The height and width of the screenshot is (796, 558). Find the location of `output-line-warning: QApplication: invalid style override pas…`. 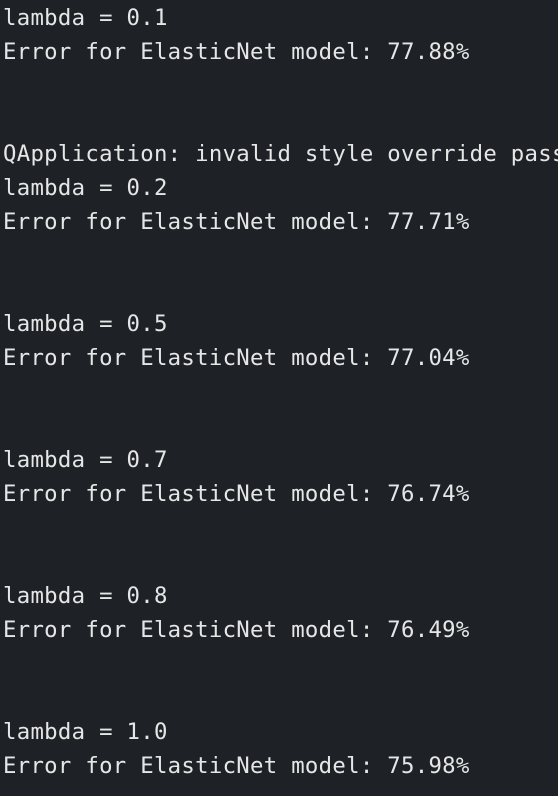

output-line-warning: QApplication: invalid style override pas… is located at coordinates (280, 154).